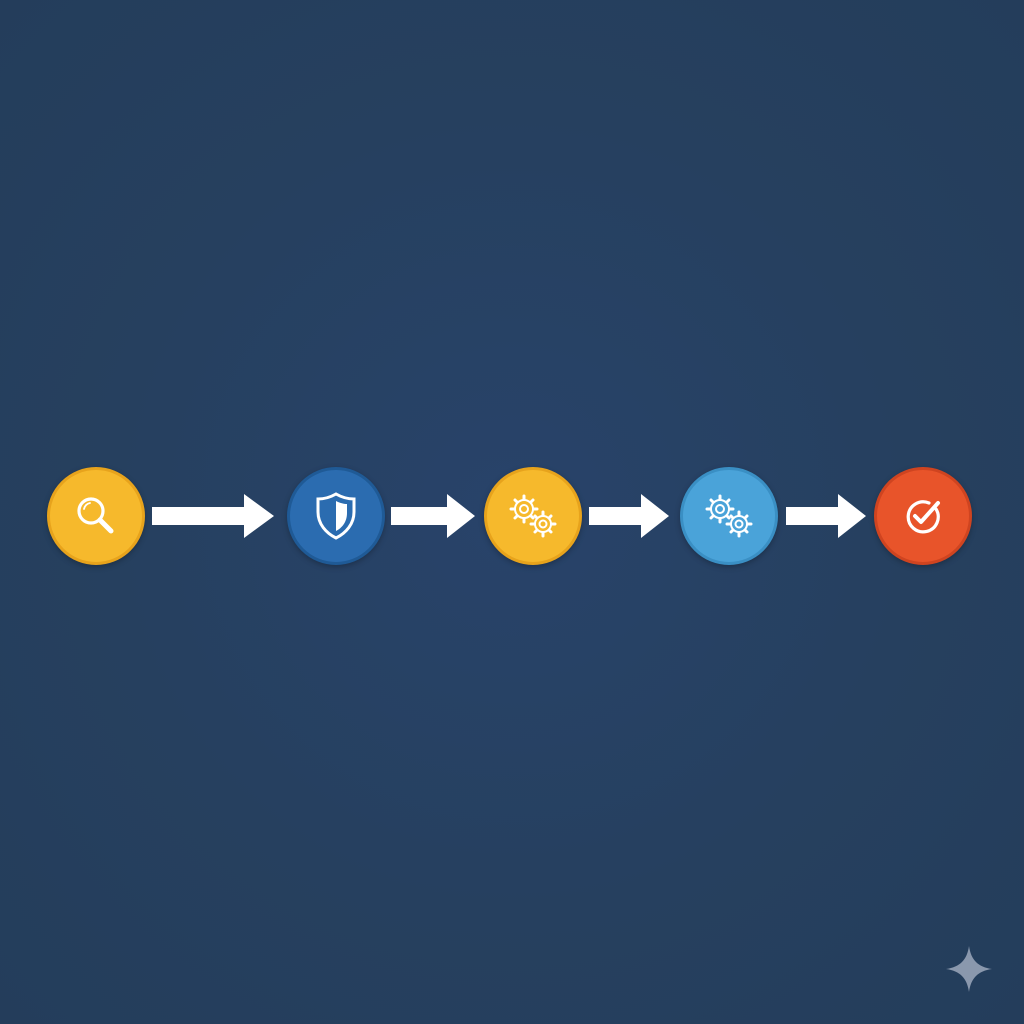 The height and width of the screenshot is (1024, 1024). I want to click on step-process-yellow, so click(533, 516).